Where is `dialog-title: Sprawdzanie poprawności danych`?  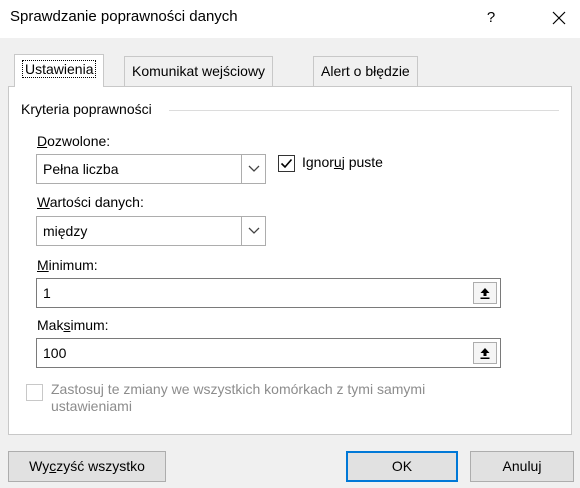
dialog-title: Sprawdzanie poprawności danych is located at coordinates (124, 16).